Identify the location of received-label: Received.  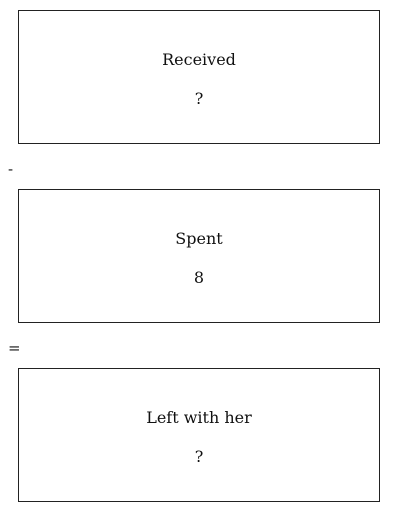
(199, 59).